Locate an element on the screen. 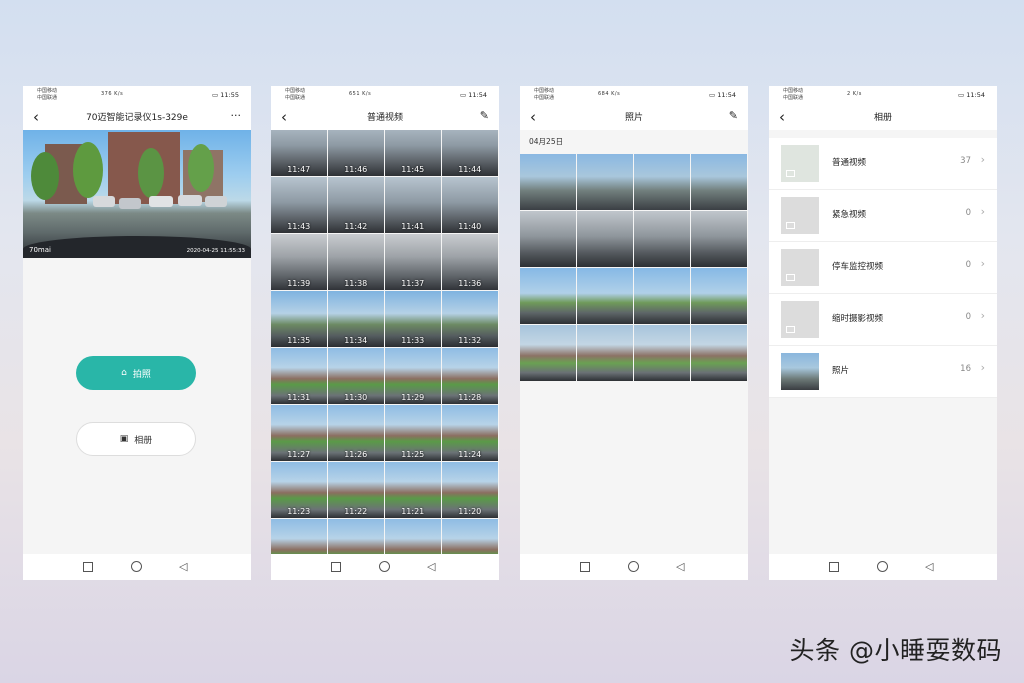 This screenshot has width=1024, height=683. video-thumbnail: 11:24 is located at coordinates (470, 433).